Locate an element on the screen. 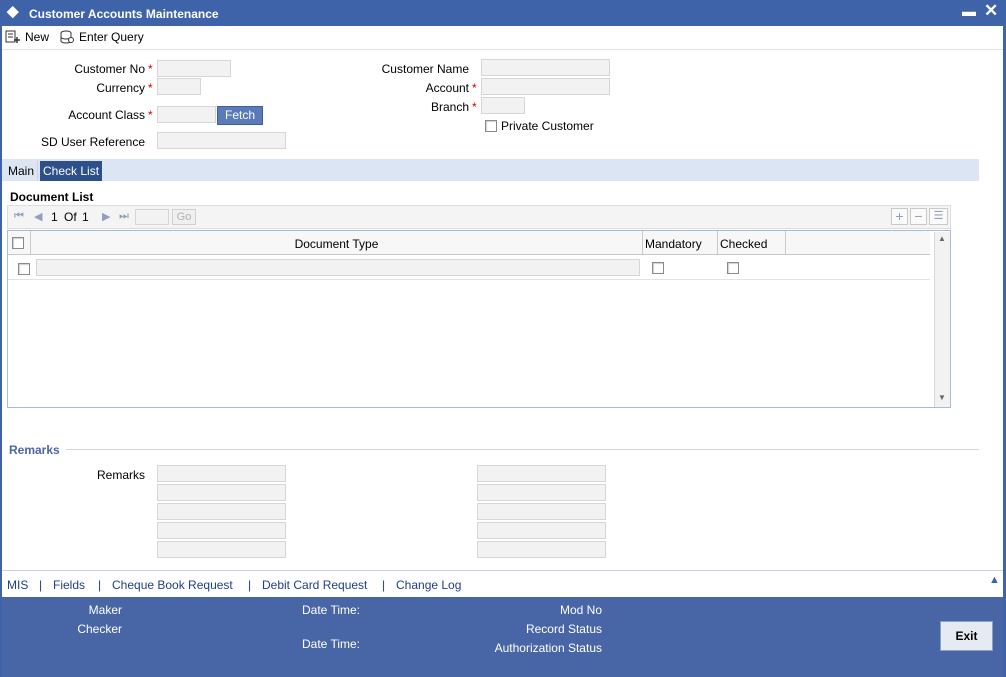 This screenshot has height=677, width=1006. next-page-icon: ▶ is located at coordinates (106, 216).